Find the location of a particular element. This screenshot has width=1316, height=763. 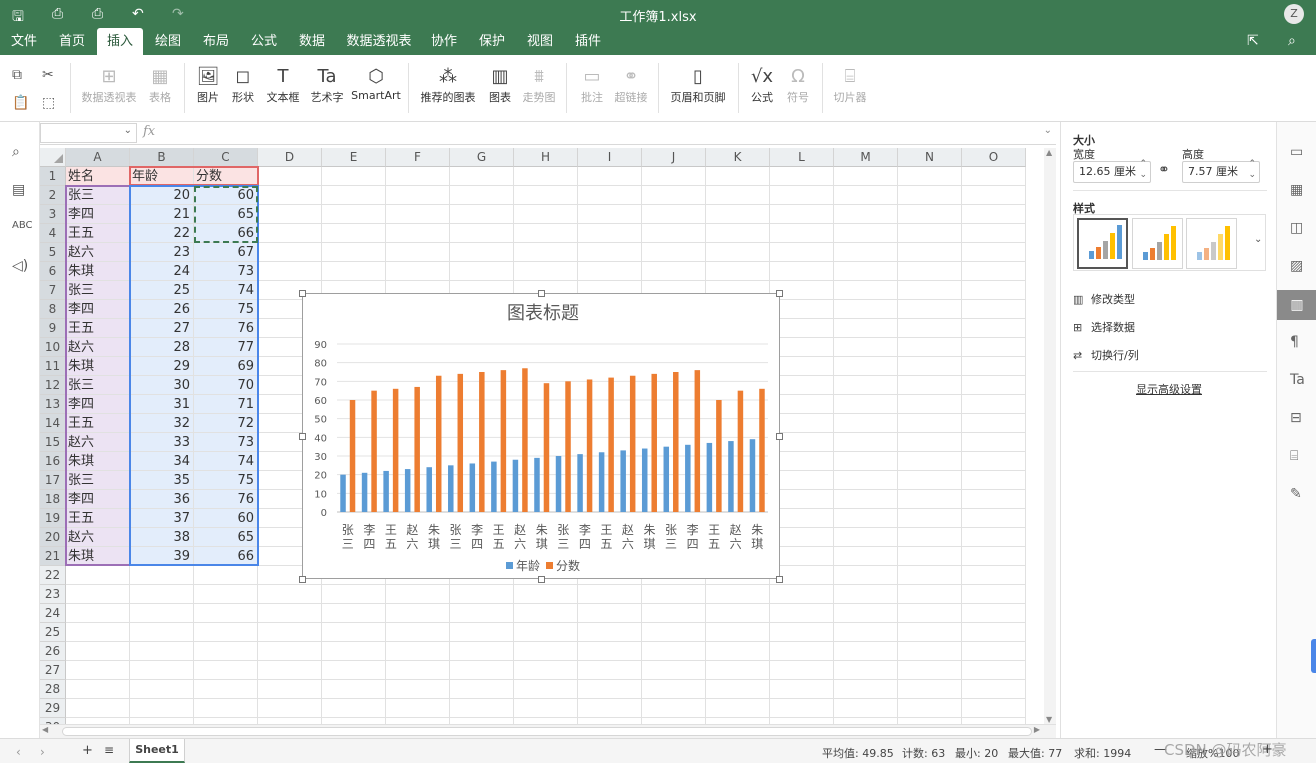

image-settings-icon: ▨ is located at coordinates (1296, 266).